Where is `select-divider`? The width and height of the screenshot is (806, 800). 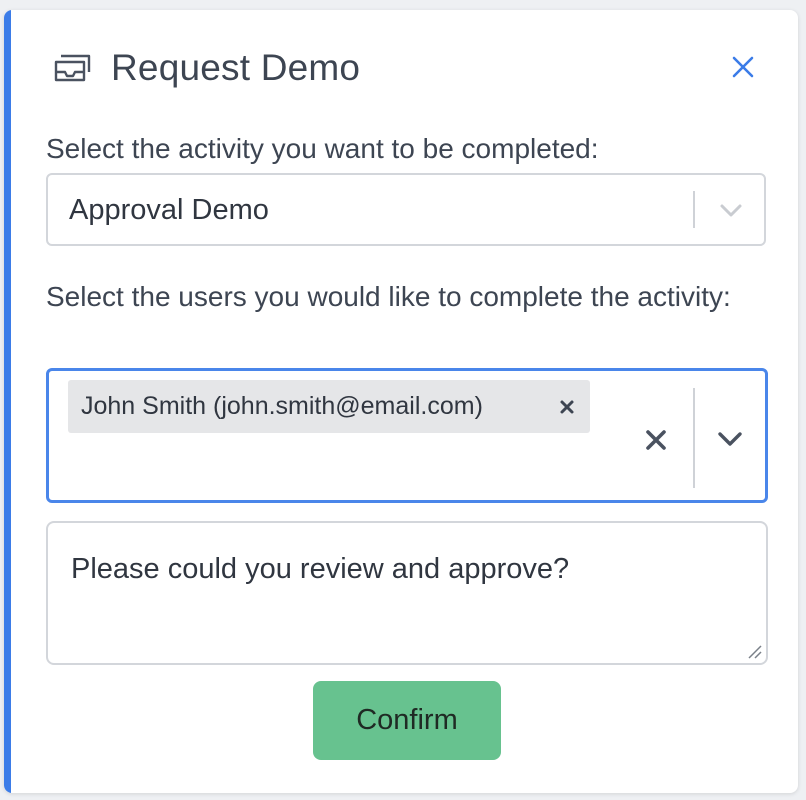 select-divider is located at coordinates (694, 209).